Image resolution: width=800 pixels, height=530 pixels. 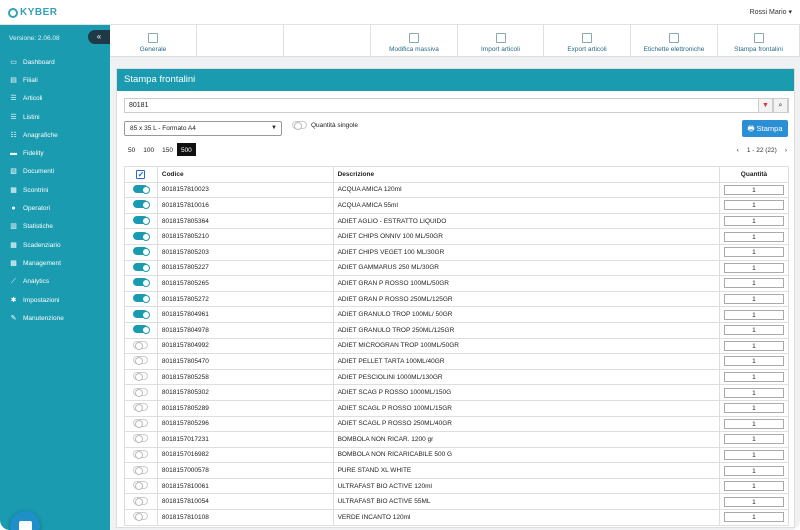 What do you see at coordinates (153, 41) in the screenshot?
I see `toolbar-item-generale: Generale` at bounding box center [153, 41].